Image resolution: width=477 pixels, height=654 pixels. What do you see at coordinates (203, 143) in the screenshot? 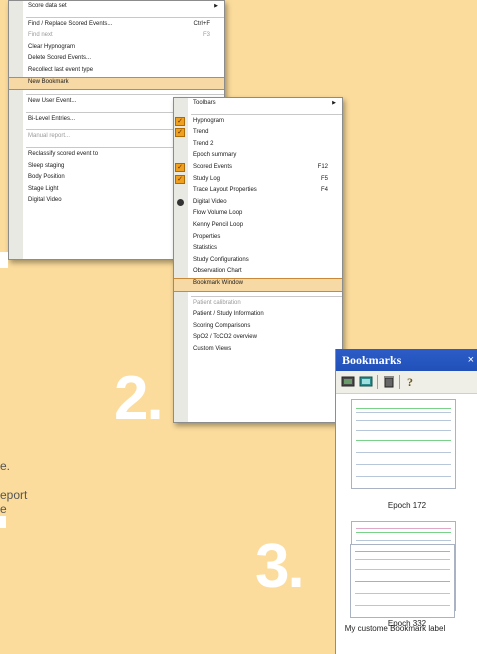
I see `menu-item-label: Trend 2` at bounding box center [203, 143].